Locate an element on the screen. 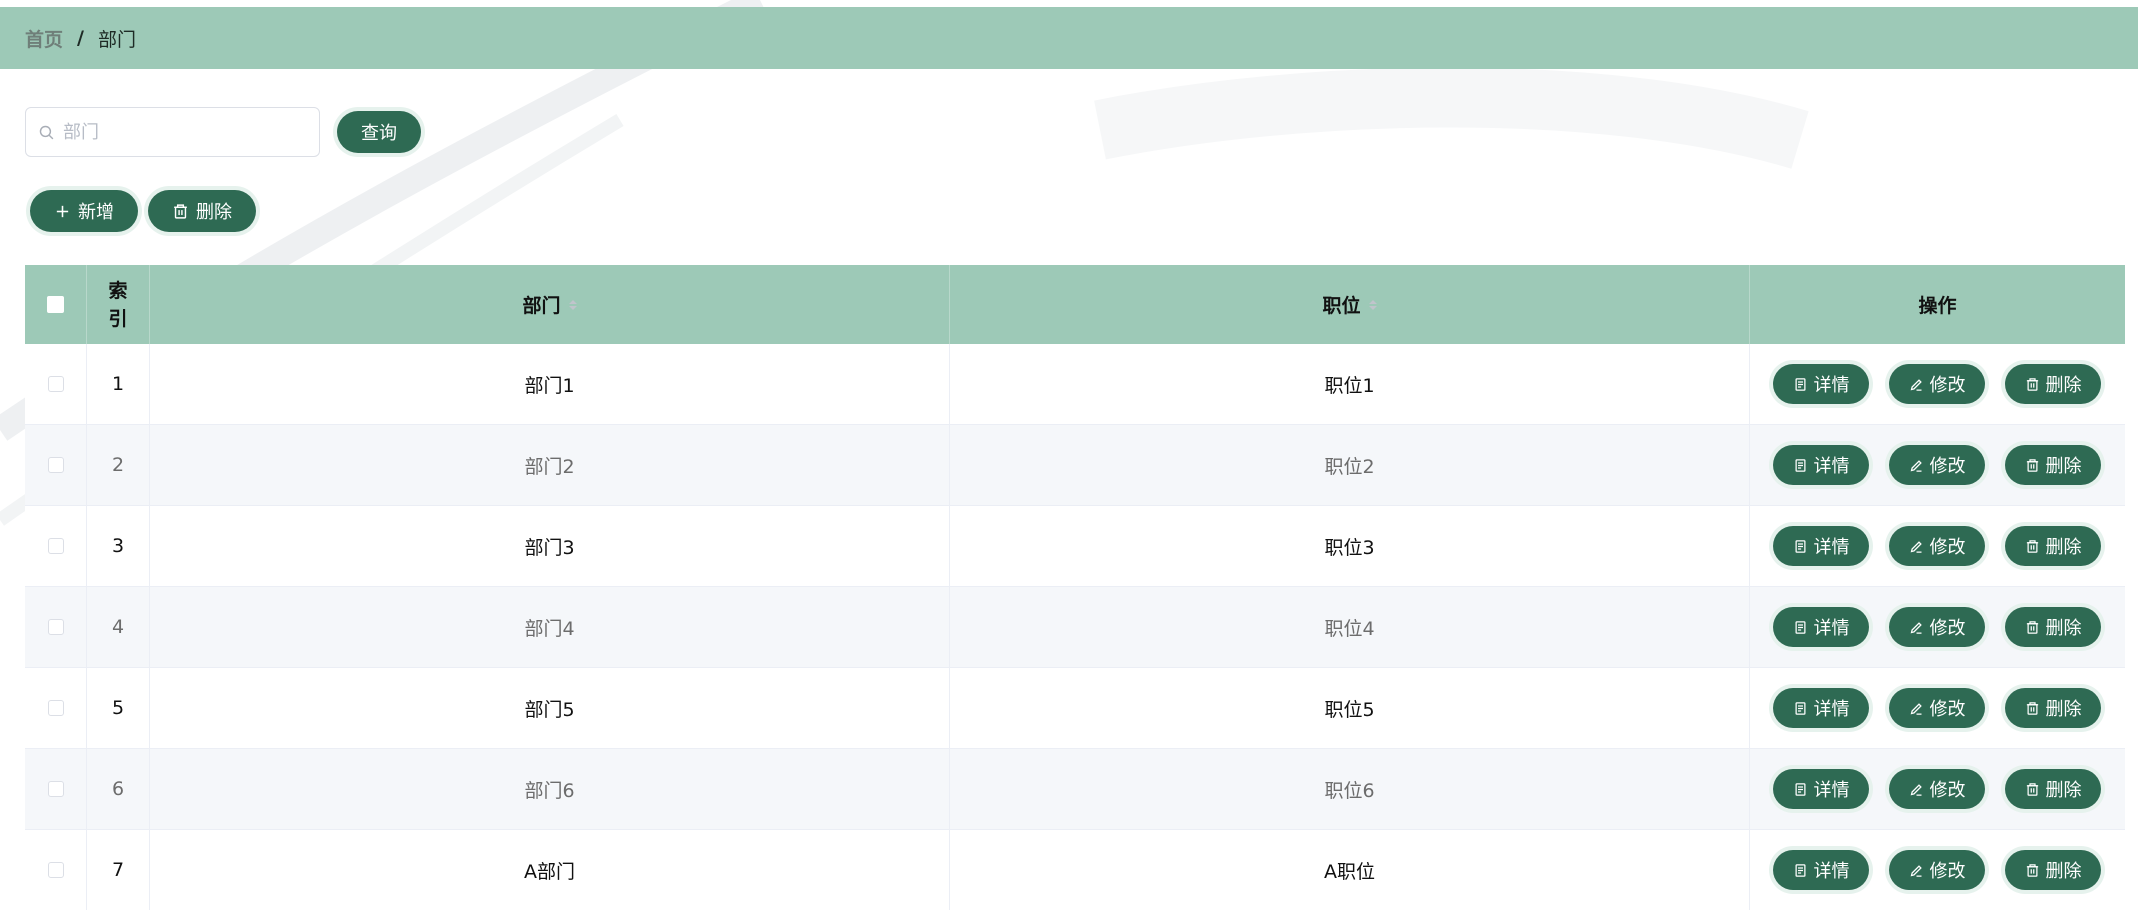 The image size is (2138, 910). row-index-value: 6 is located at coordinates (118, 789).